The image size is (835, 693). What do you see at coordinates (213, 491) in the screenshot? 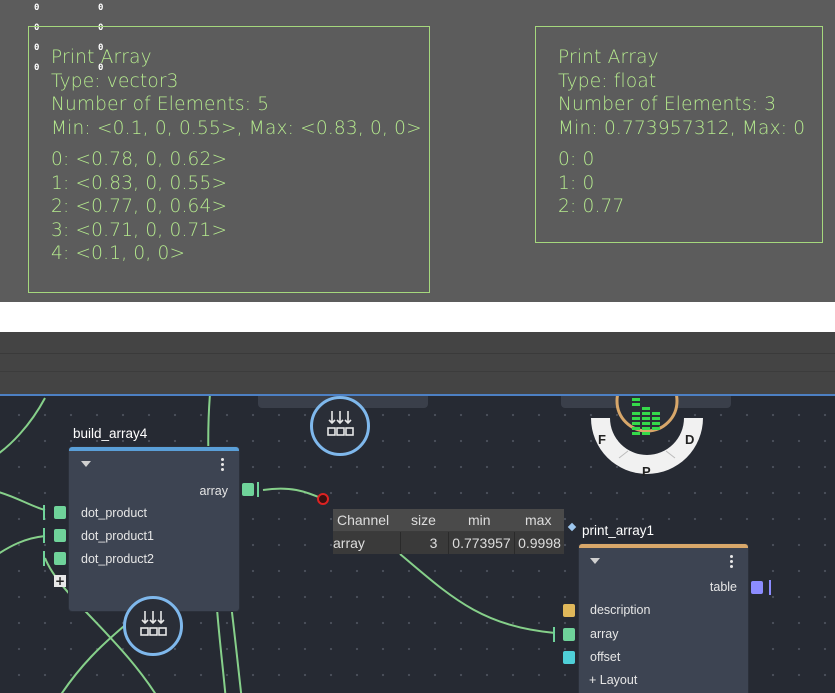
I see `output-port-label: array` at bounding box center [213, 491].